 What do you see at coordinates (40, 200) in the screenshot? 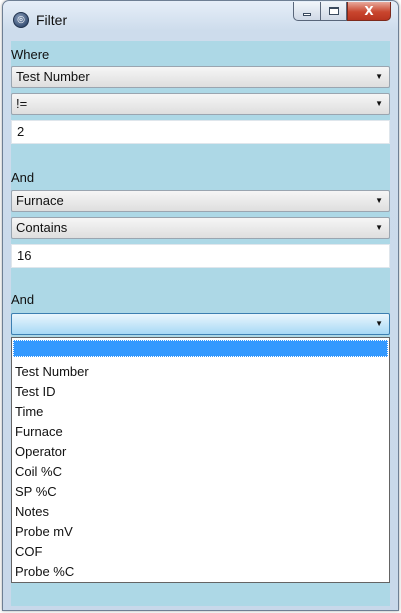
I see `filter-2-field-value: Furnace` at bounding box center [40, 200].